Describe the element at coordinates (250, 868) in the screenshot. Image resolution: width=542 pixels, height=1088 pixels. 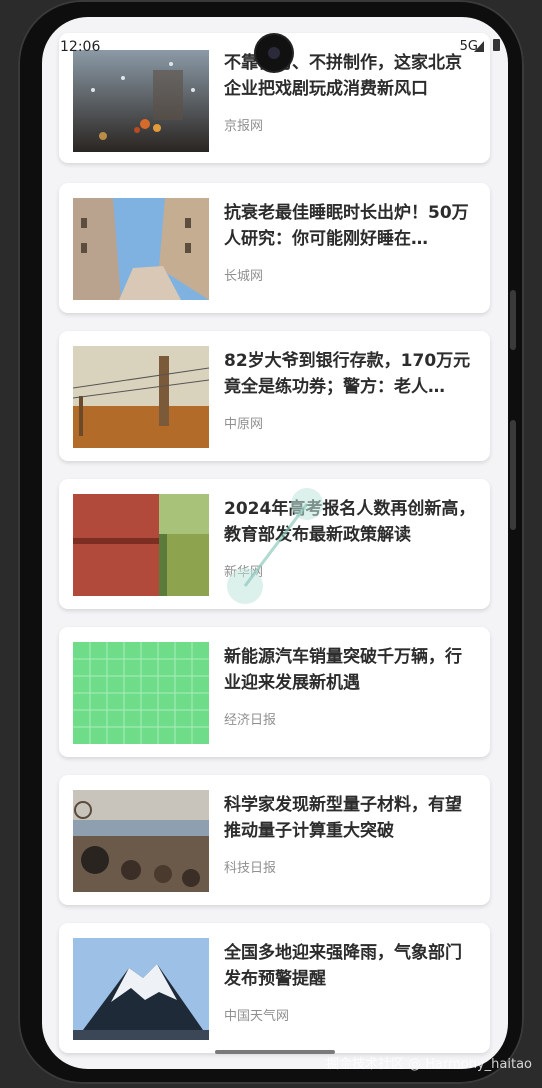
I see `news-source: 科技日报` at that location.